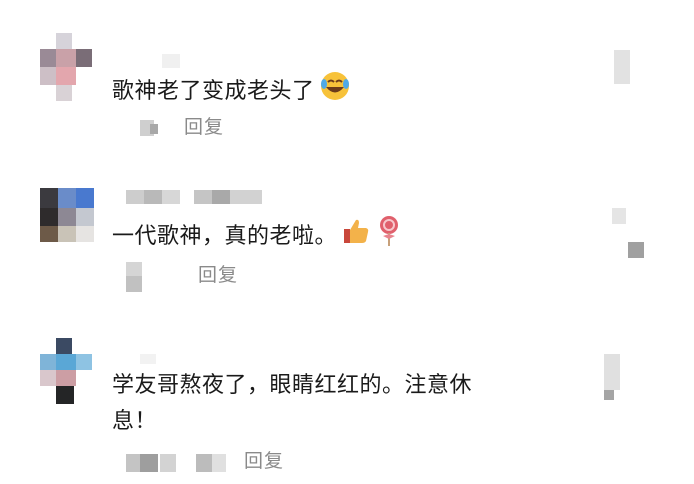  I want to click on comment-text-line-2: 息！, so click(135, 421).